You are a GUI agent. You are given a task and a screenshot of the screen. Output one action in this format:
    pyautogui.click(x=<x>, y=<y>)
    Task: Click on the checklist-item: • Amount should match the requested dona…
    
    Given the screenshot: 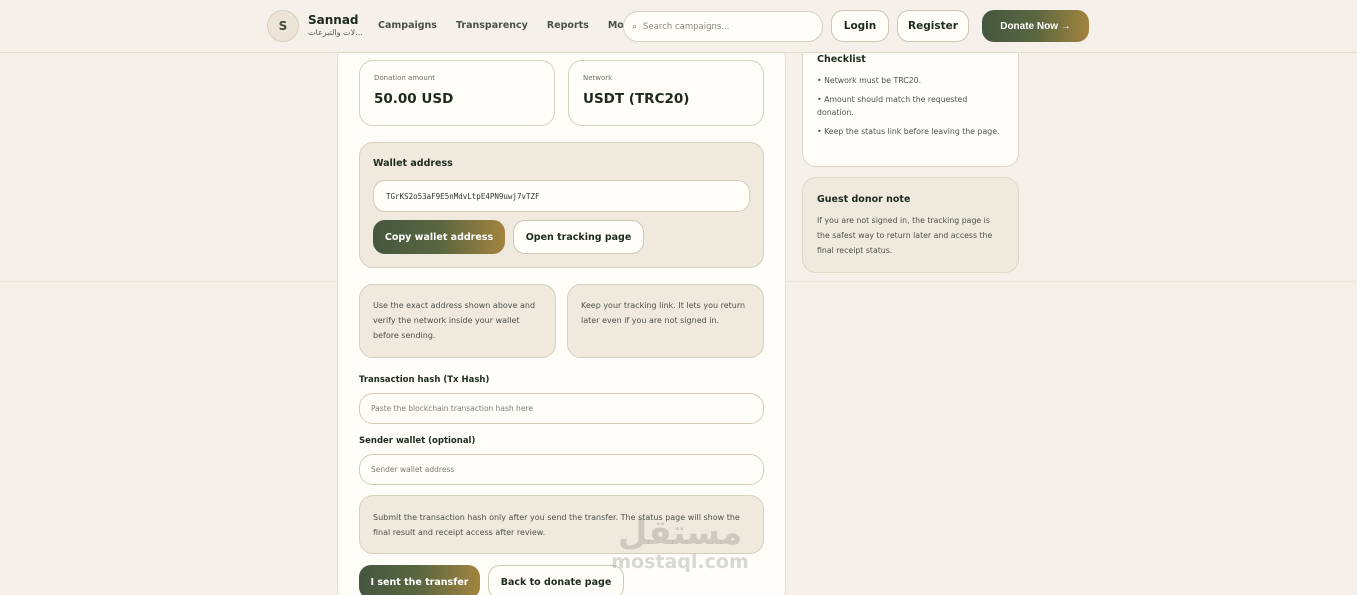 What is the action you would take?
    pyautogui.click(x=892, y=106)
    